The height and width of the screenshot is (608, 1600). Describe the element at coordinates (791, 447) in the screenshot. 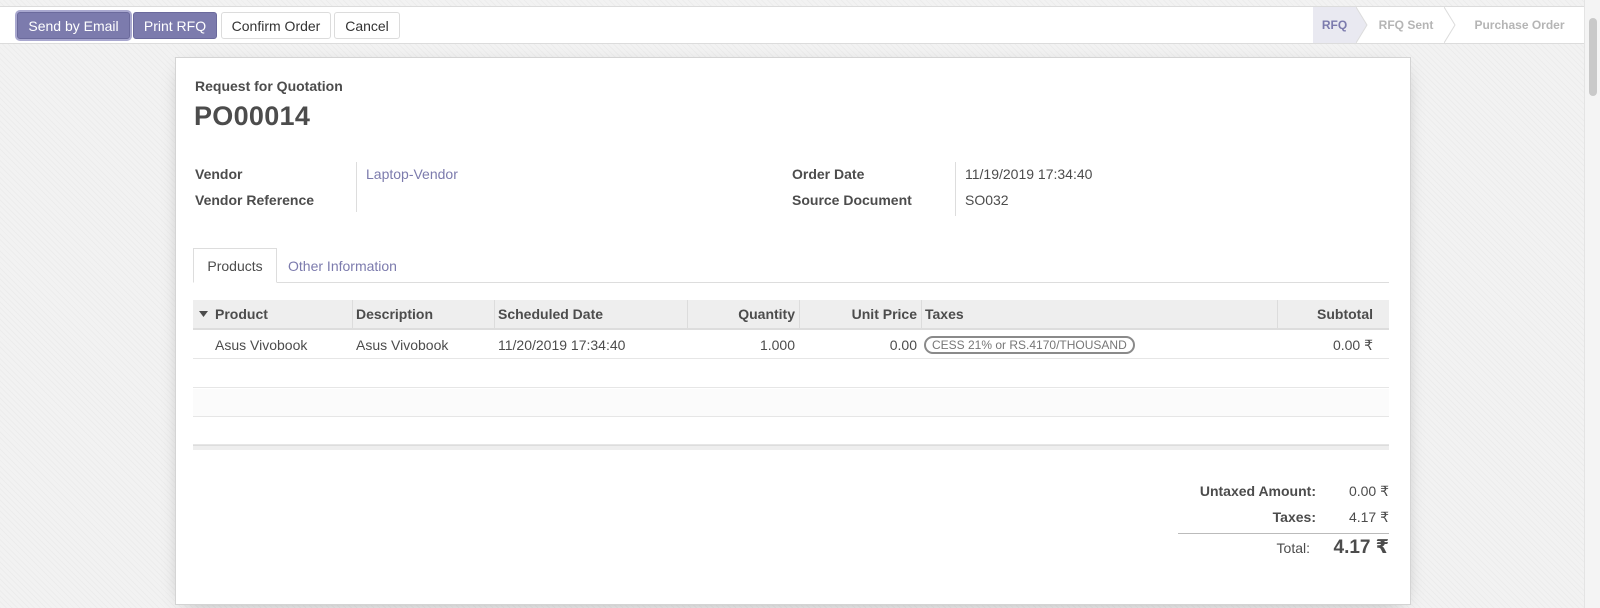

I see `order-lines-footer` at that location.